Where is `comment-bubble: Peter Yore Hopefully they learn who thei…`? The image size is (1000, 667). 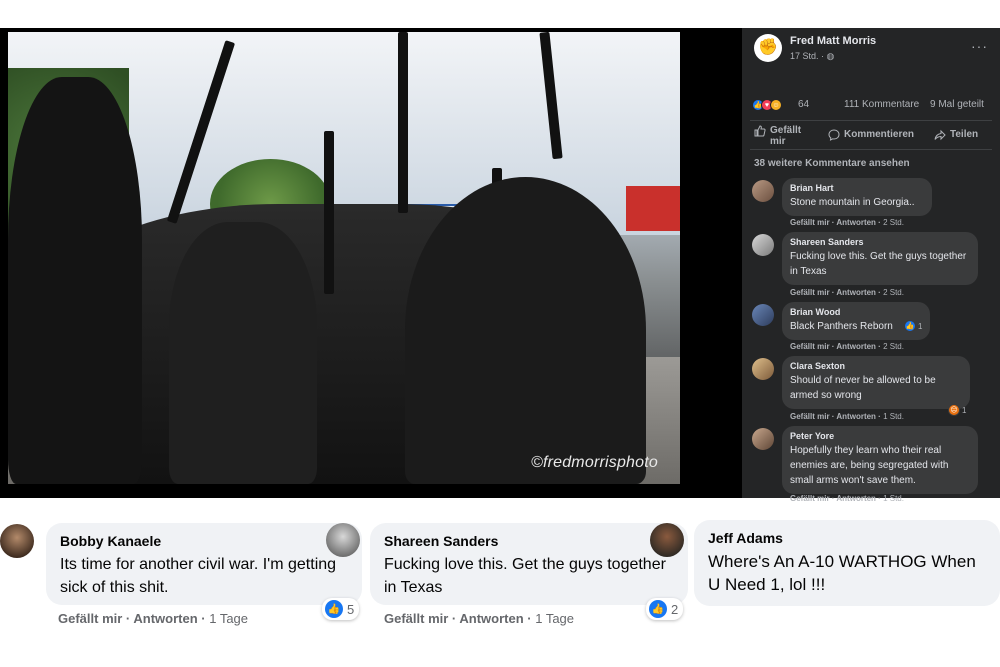 comment-bubble: Peter Yore Hopefully they learn who thei… is located at coordinates (880, 460).